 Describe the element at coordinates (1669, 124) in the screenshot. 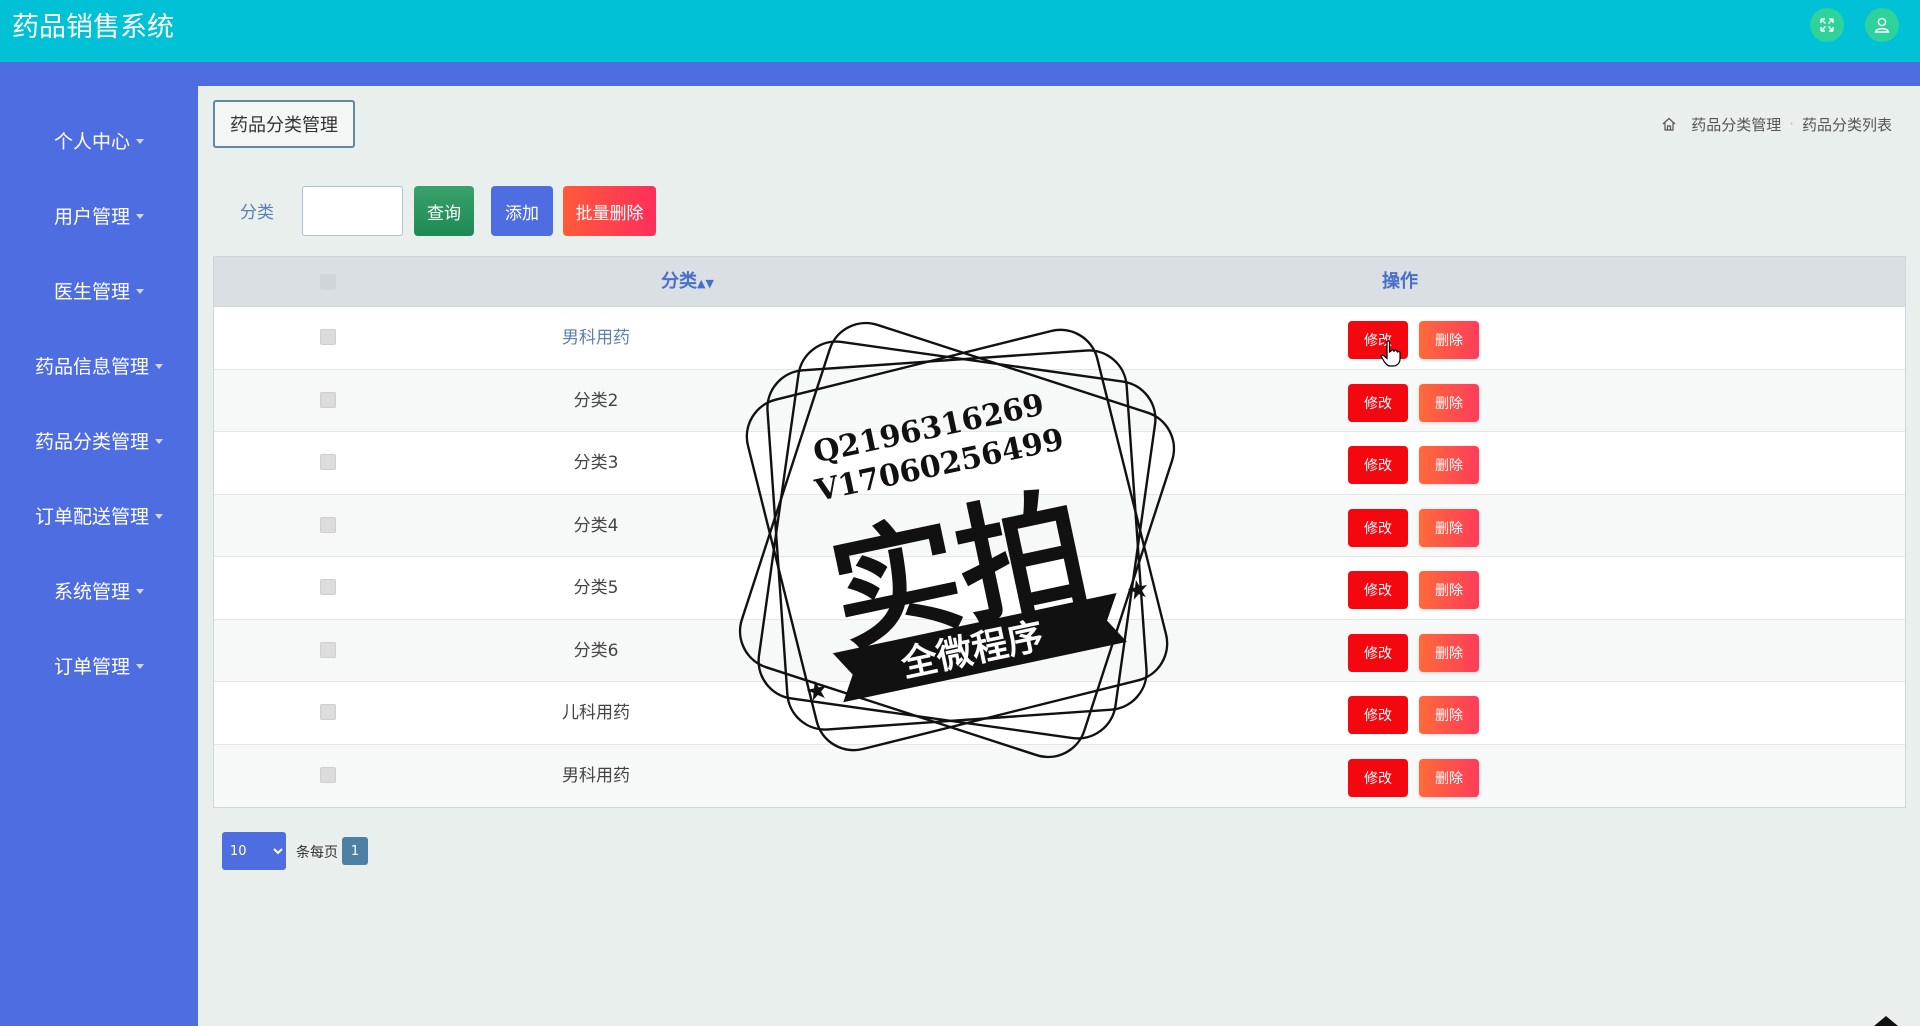

I see `home-icon` at that location.